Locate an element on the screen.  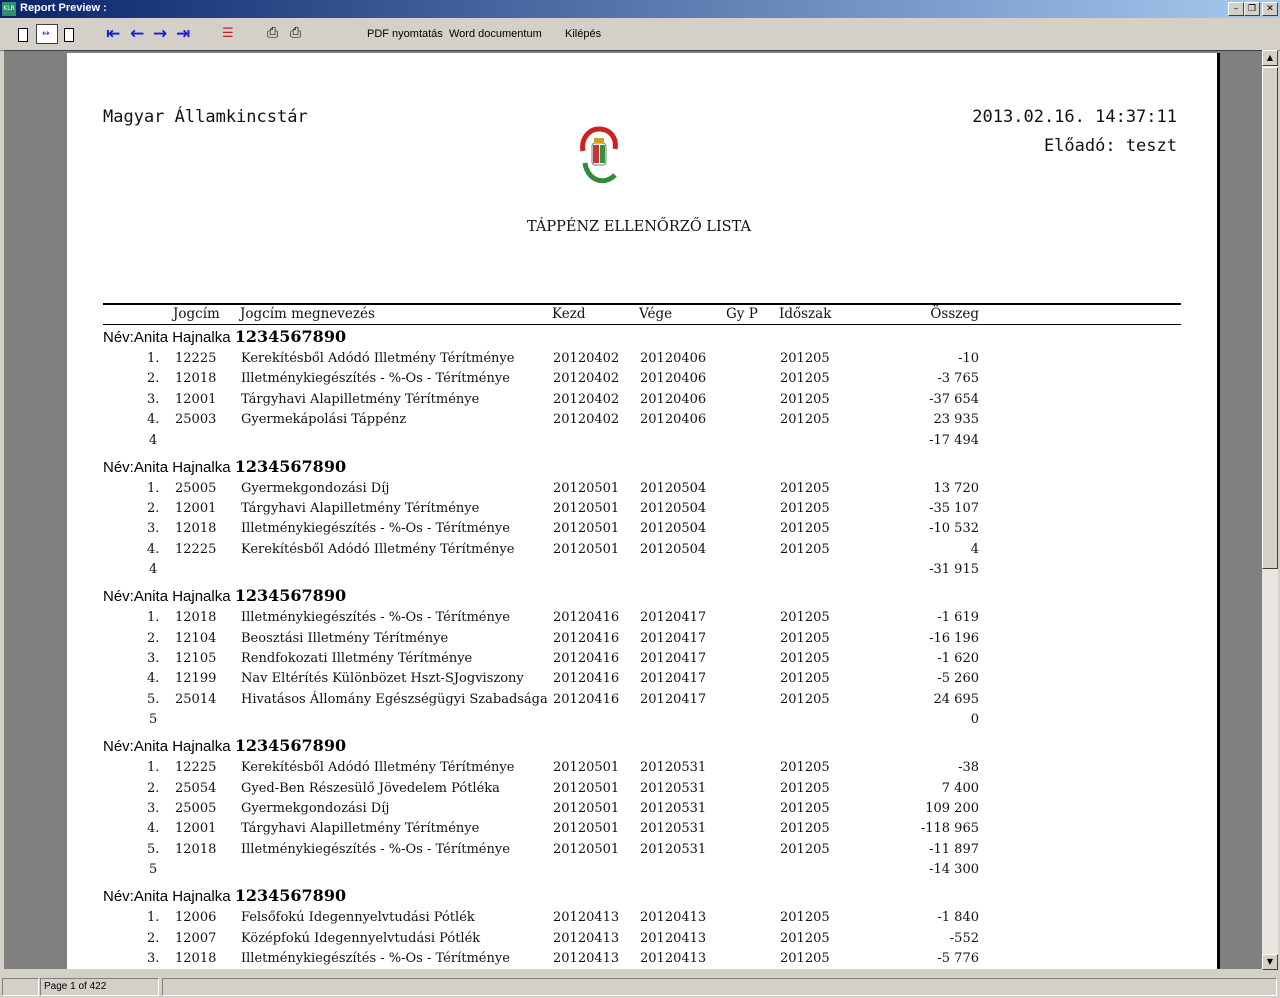
amount: 7 400 is located at coordinates (960, 788).